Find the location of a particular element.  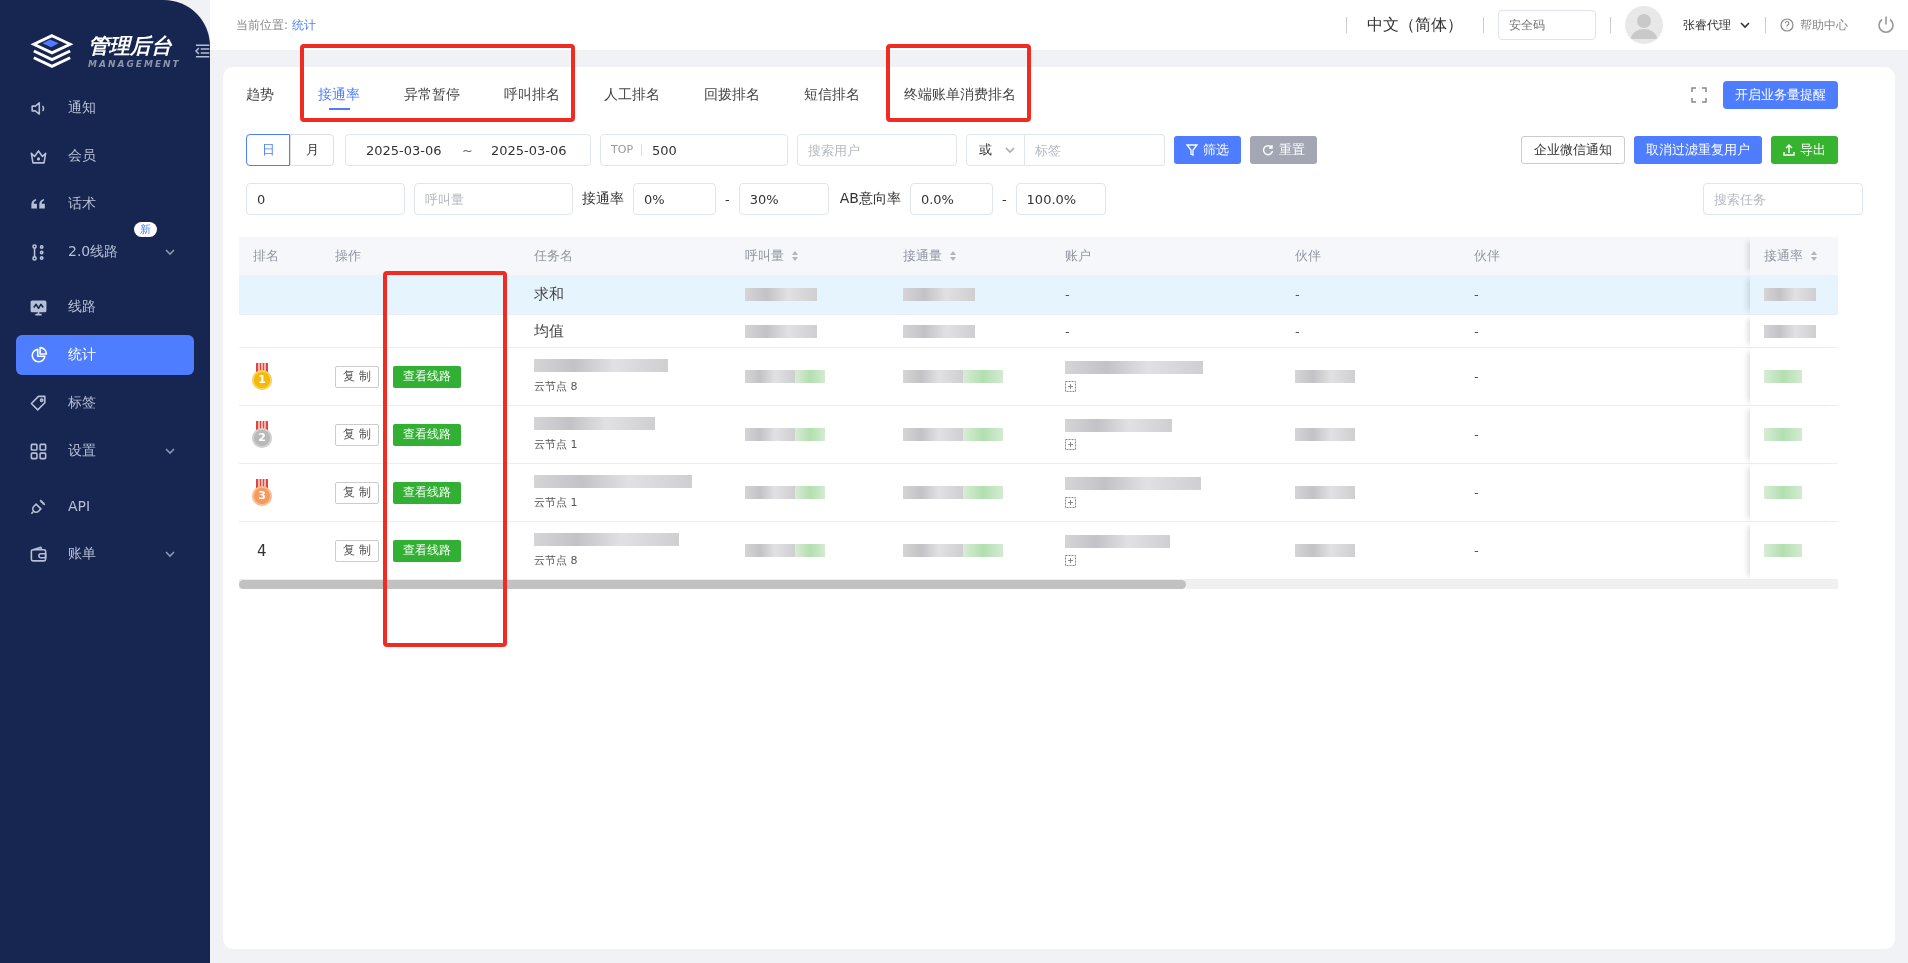

sidebar-item: 标签 is located at coordinates (105, 403).